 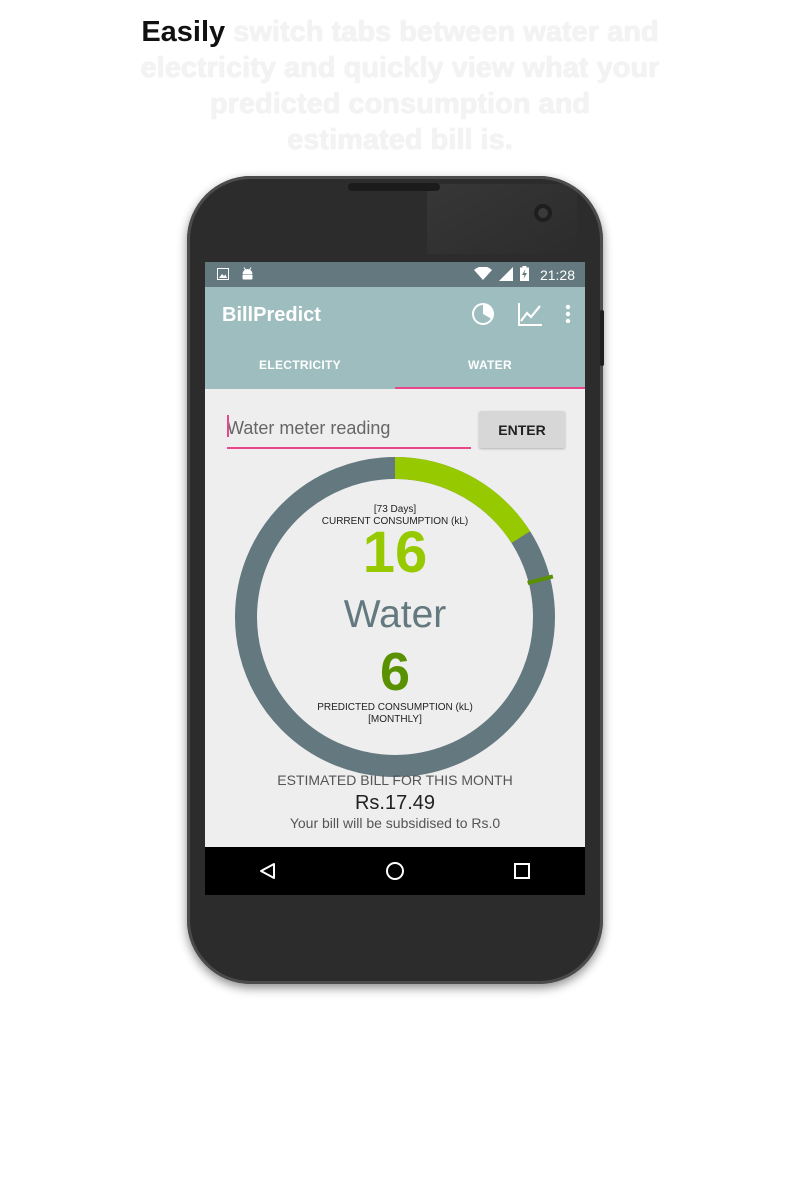 I want to click on signal-icon, so click(x=505, y=275).